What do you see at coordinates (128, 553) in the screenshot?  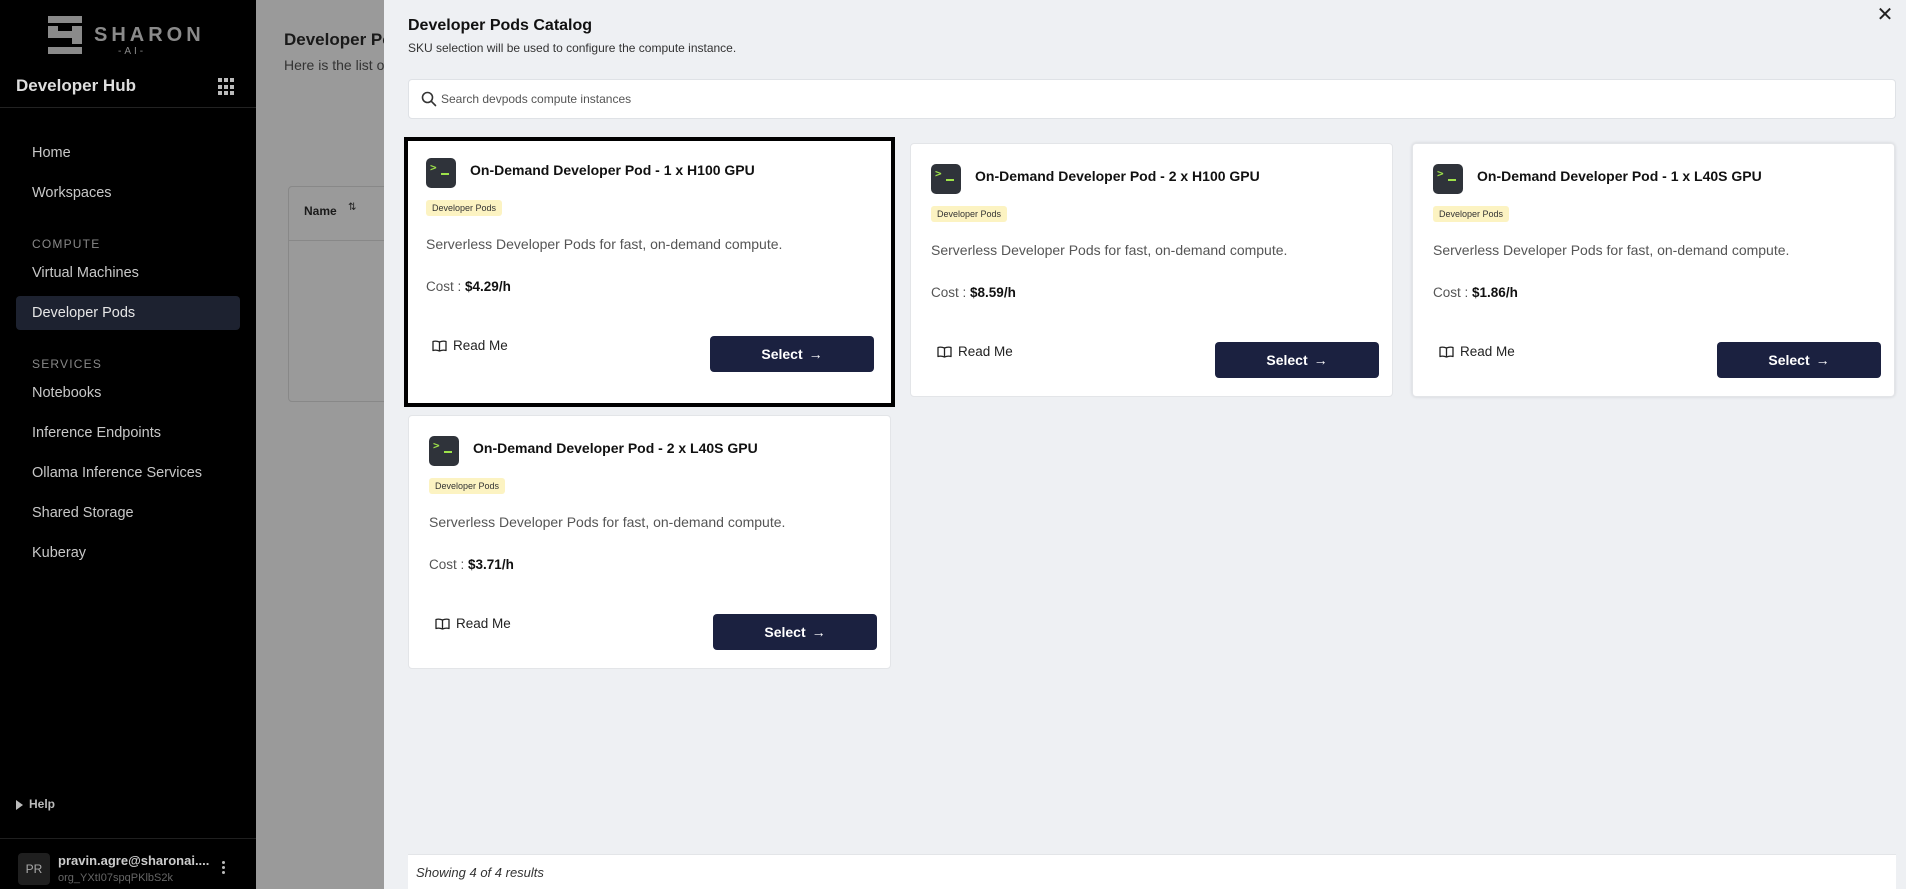 I see `sidebar-item-kuberay: Kuberay` at bounding box center [128, 553].